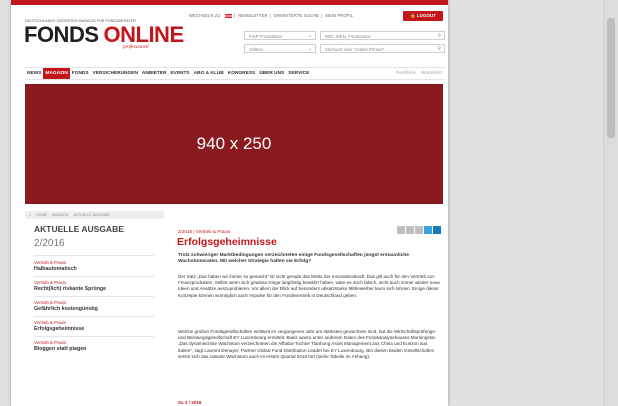  Describe the element at coordinates (94, 326) in the screenshot. I see `sidebar-item: Vertrieb & Praxis Erfolgsgeheimnisse` at that location.